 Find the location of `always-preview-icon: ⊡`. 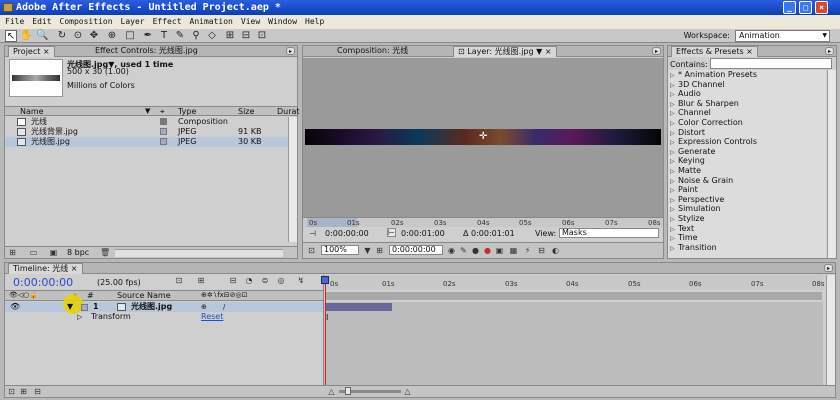

always-preview-icon: ⊡ is located at coordinates (311, 250).